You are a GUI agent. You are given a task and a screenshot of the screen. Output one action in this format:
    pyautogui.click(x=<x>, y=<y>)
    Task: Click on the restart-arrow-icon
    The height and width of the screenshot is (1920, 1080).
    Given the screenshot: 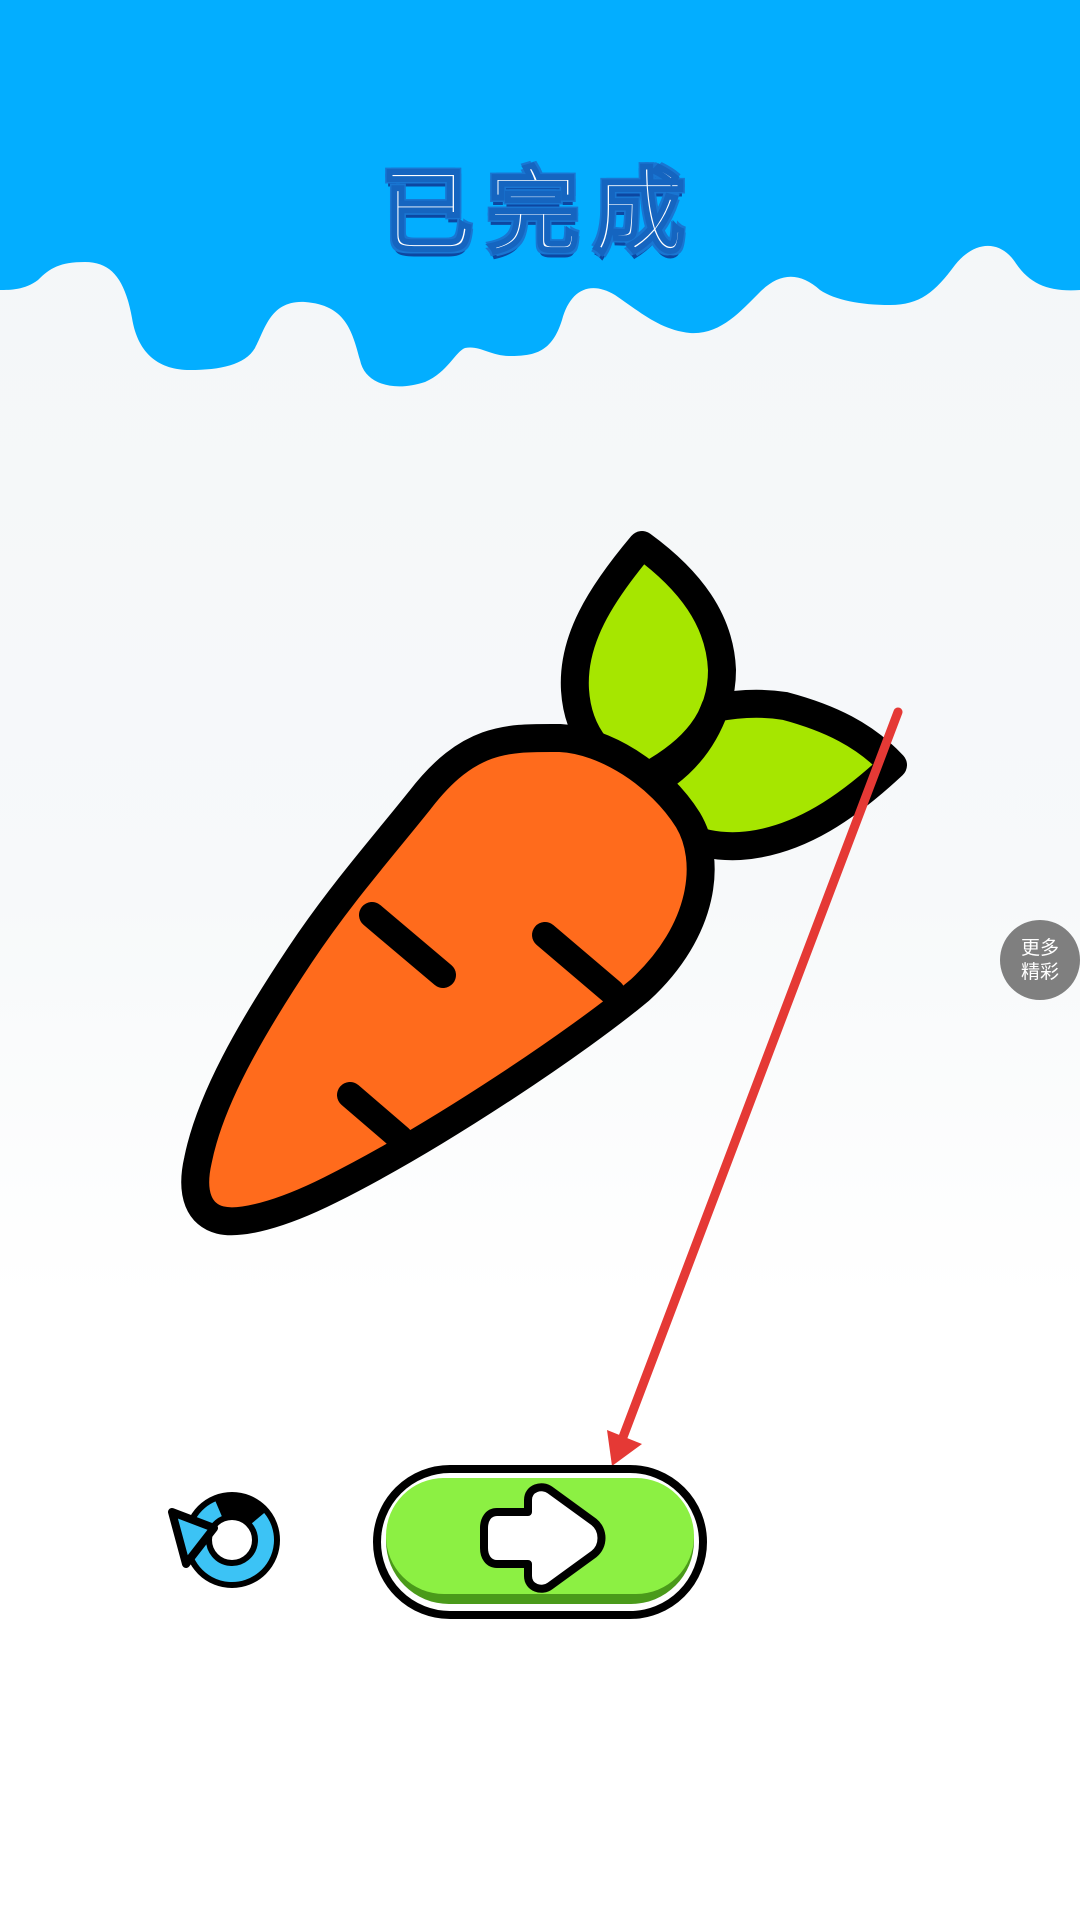 What is the action you would take?
    pyautogui.click(x=224, y=1540)
    